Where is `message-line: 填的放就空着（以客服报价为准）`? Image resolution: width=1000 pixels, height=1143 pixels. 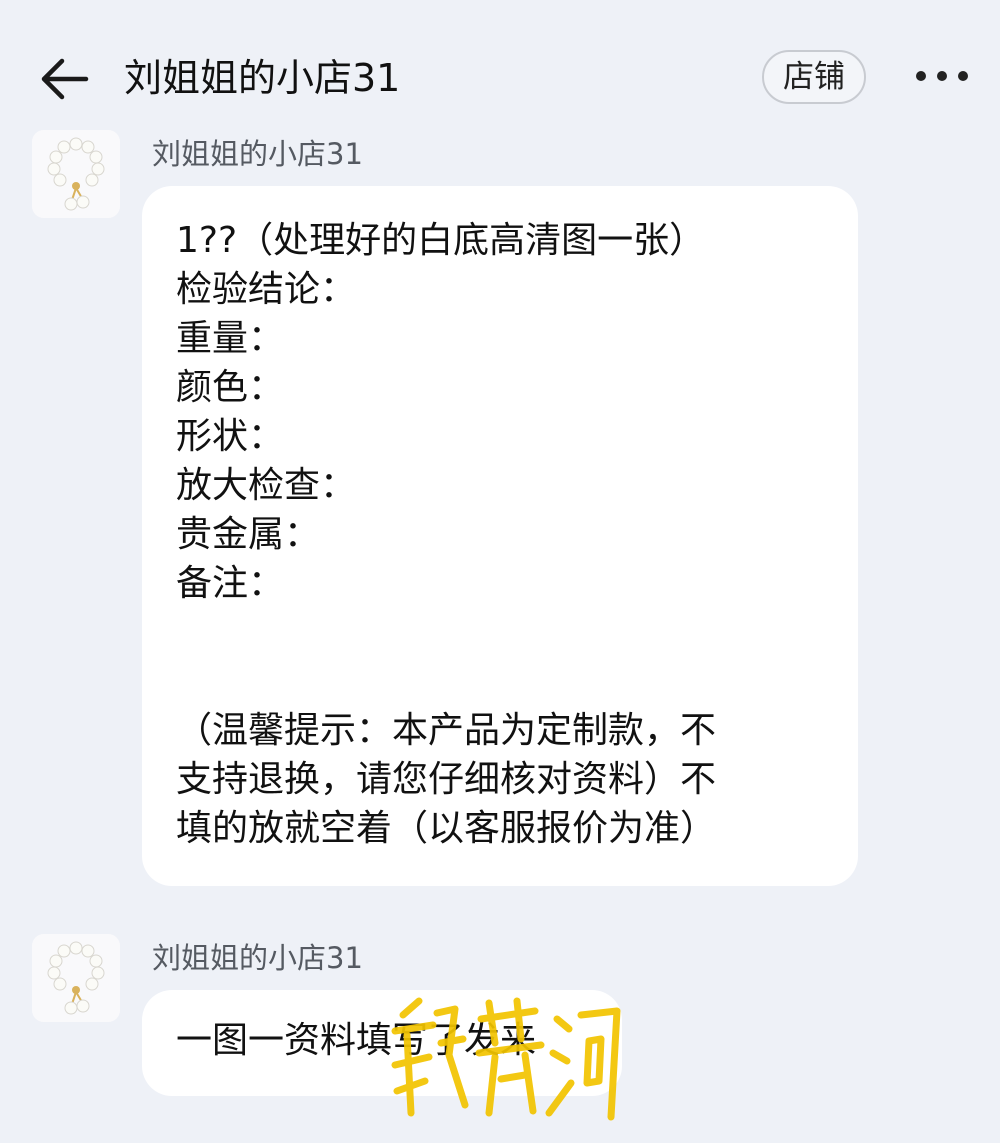
message-line: 填的放就空着（以客服报价为准） is located at coordinates (446, 828).